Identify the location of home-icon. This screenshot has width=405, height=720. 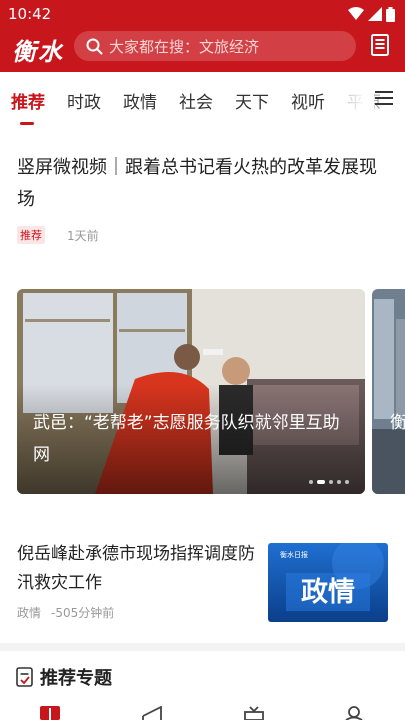
(50, 713).